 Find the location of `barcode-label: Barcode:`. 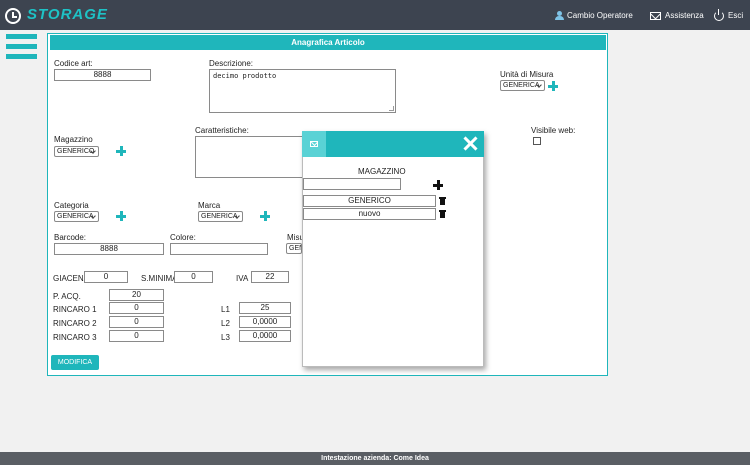

barcode-label: Barcode: is located at coordinates (70, 237).